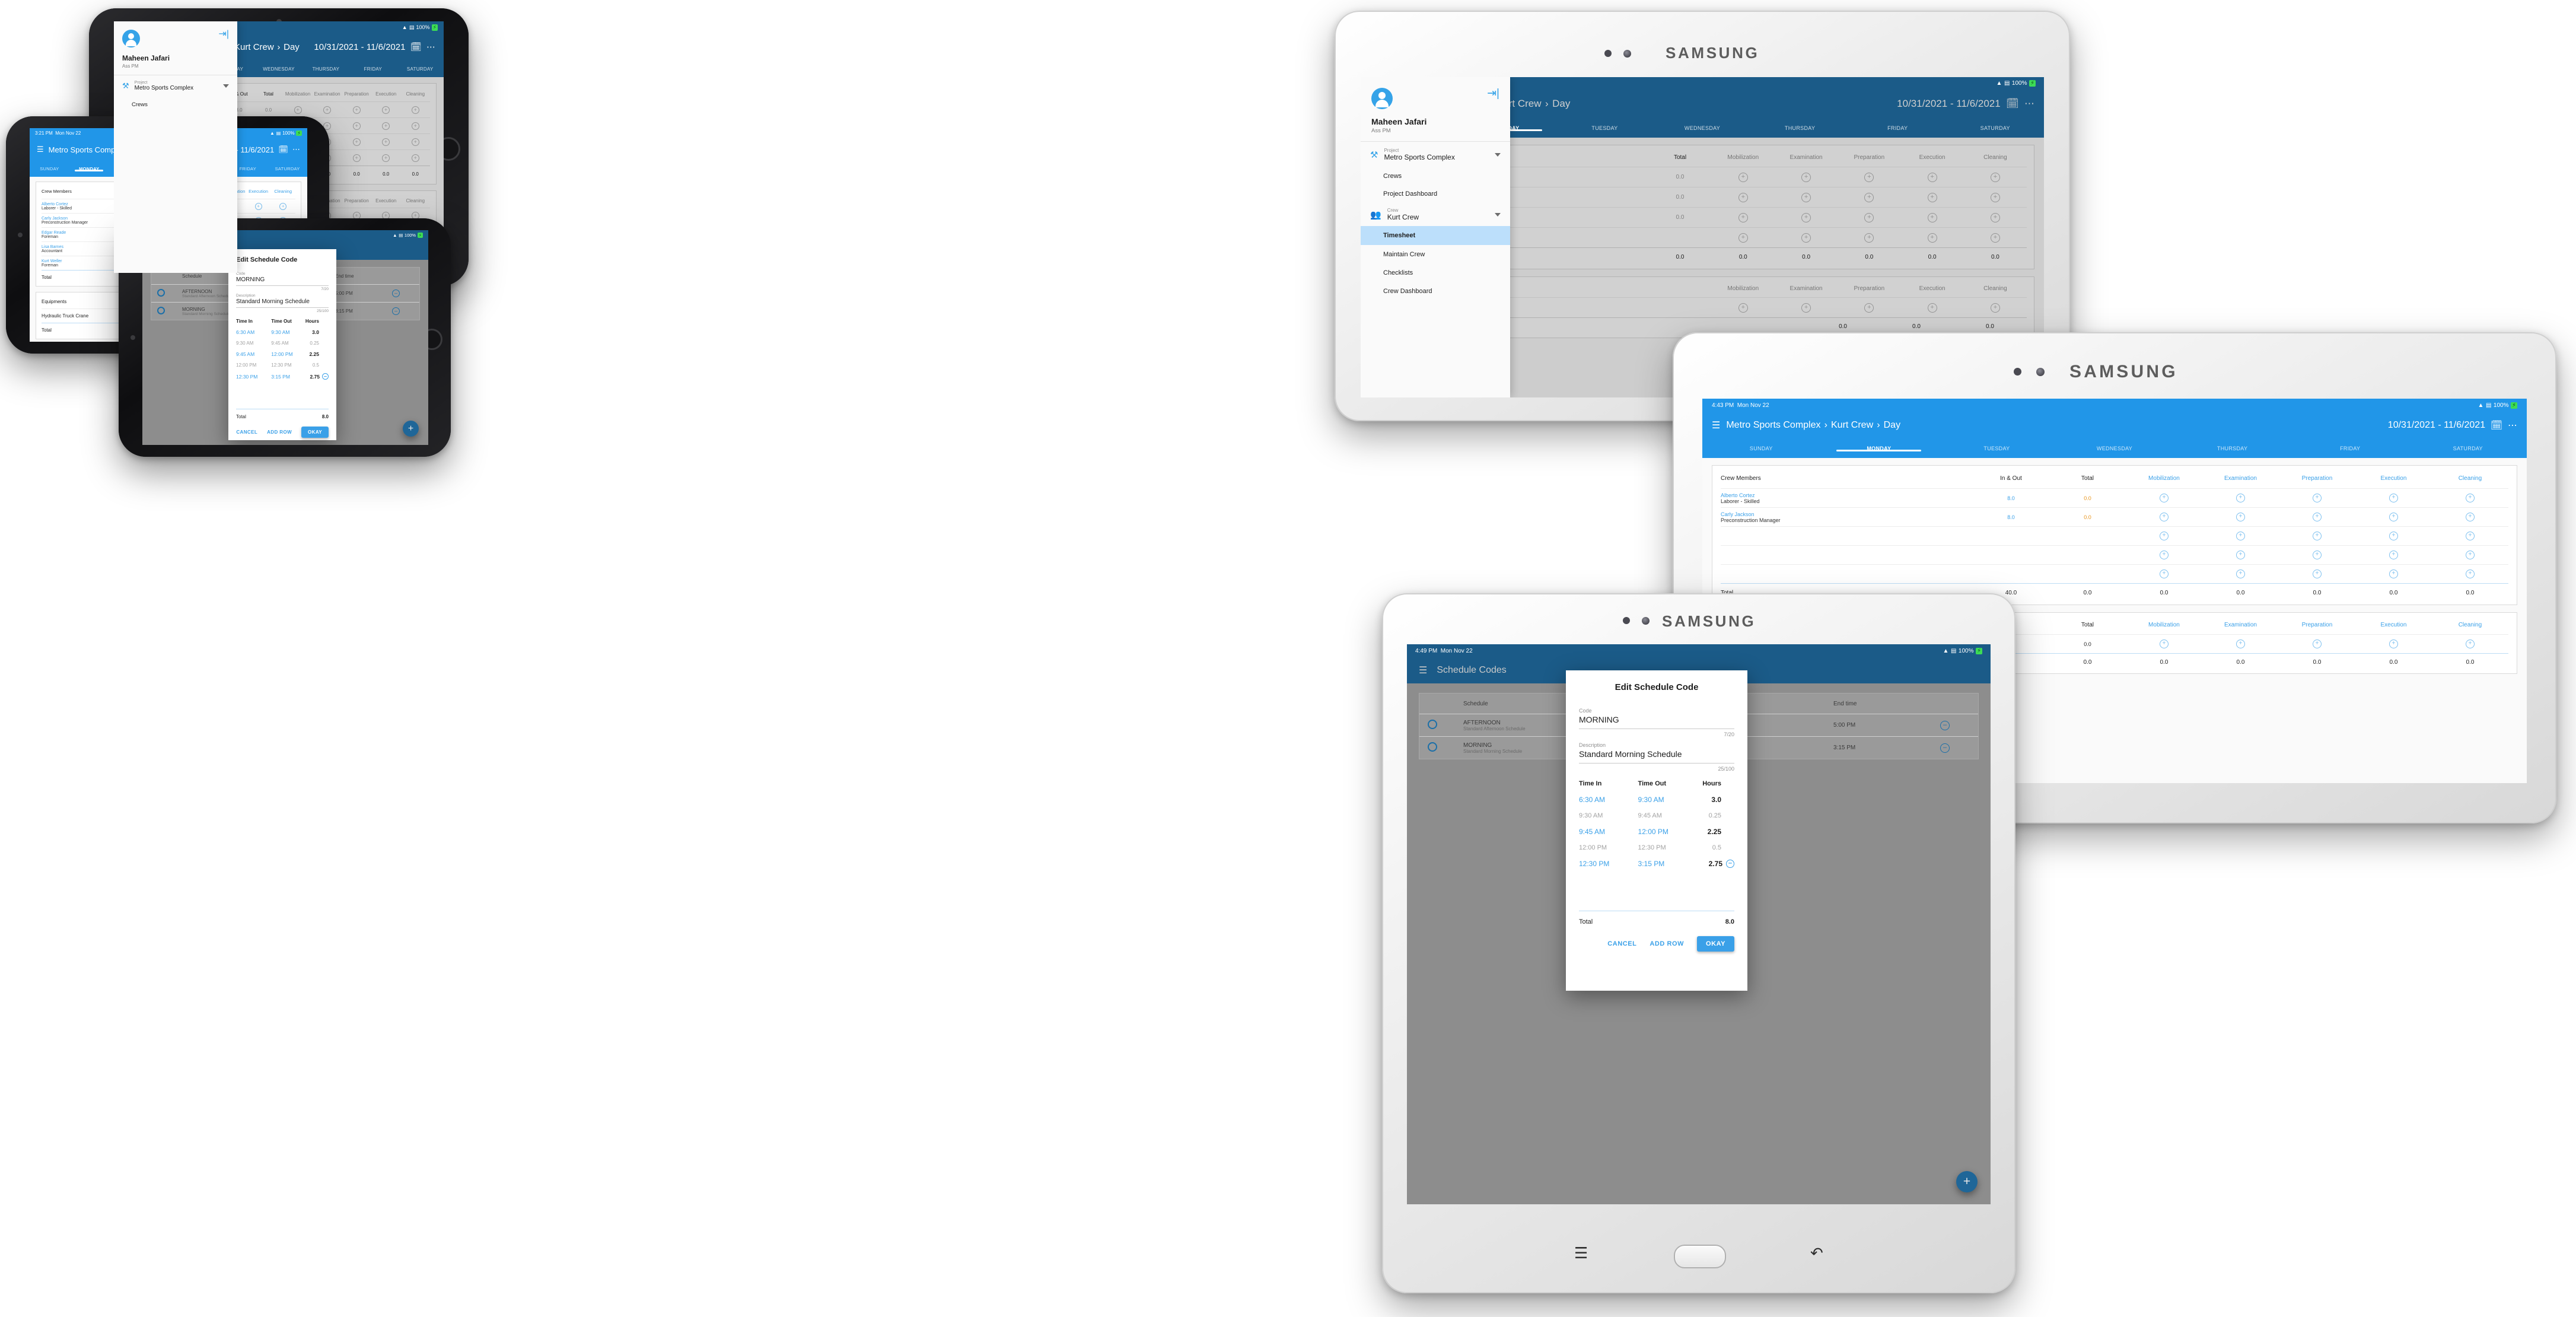 This screenshot has width=2576, height=1317. Describe the element at coordinates (89, 169) in the screenshot. I see `tab-monday: MONDAY` at that location.